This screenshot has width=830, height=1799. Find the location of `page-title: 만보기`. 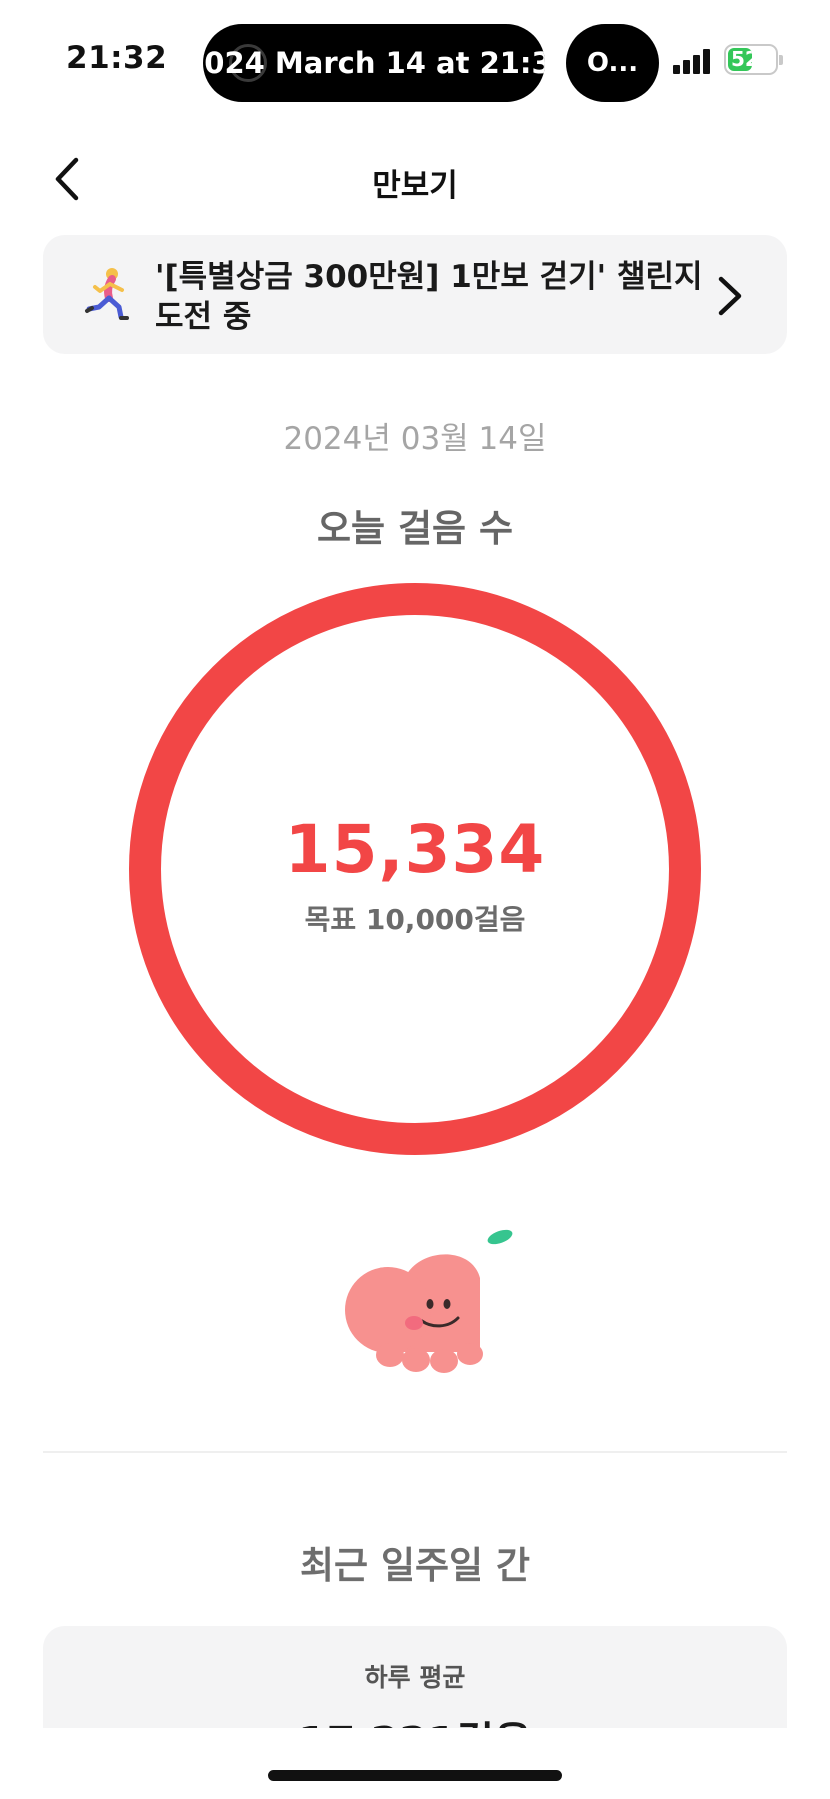

page-title: 만보기 is located at coordinates (415, 186).